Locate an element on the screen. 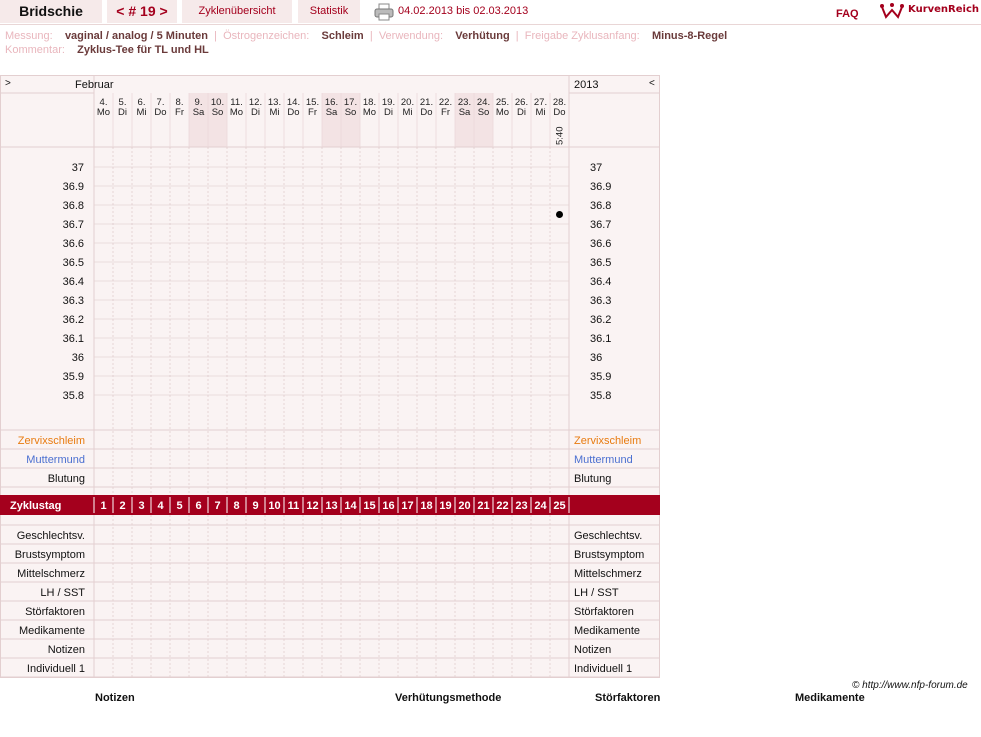  cycle-day-number: 8 is located at coordinates (236, 506).